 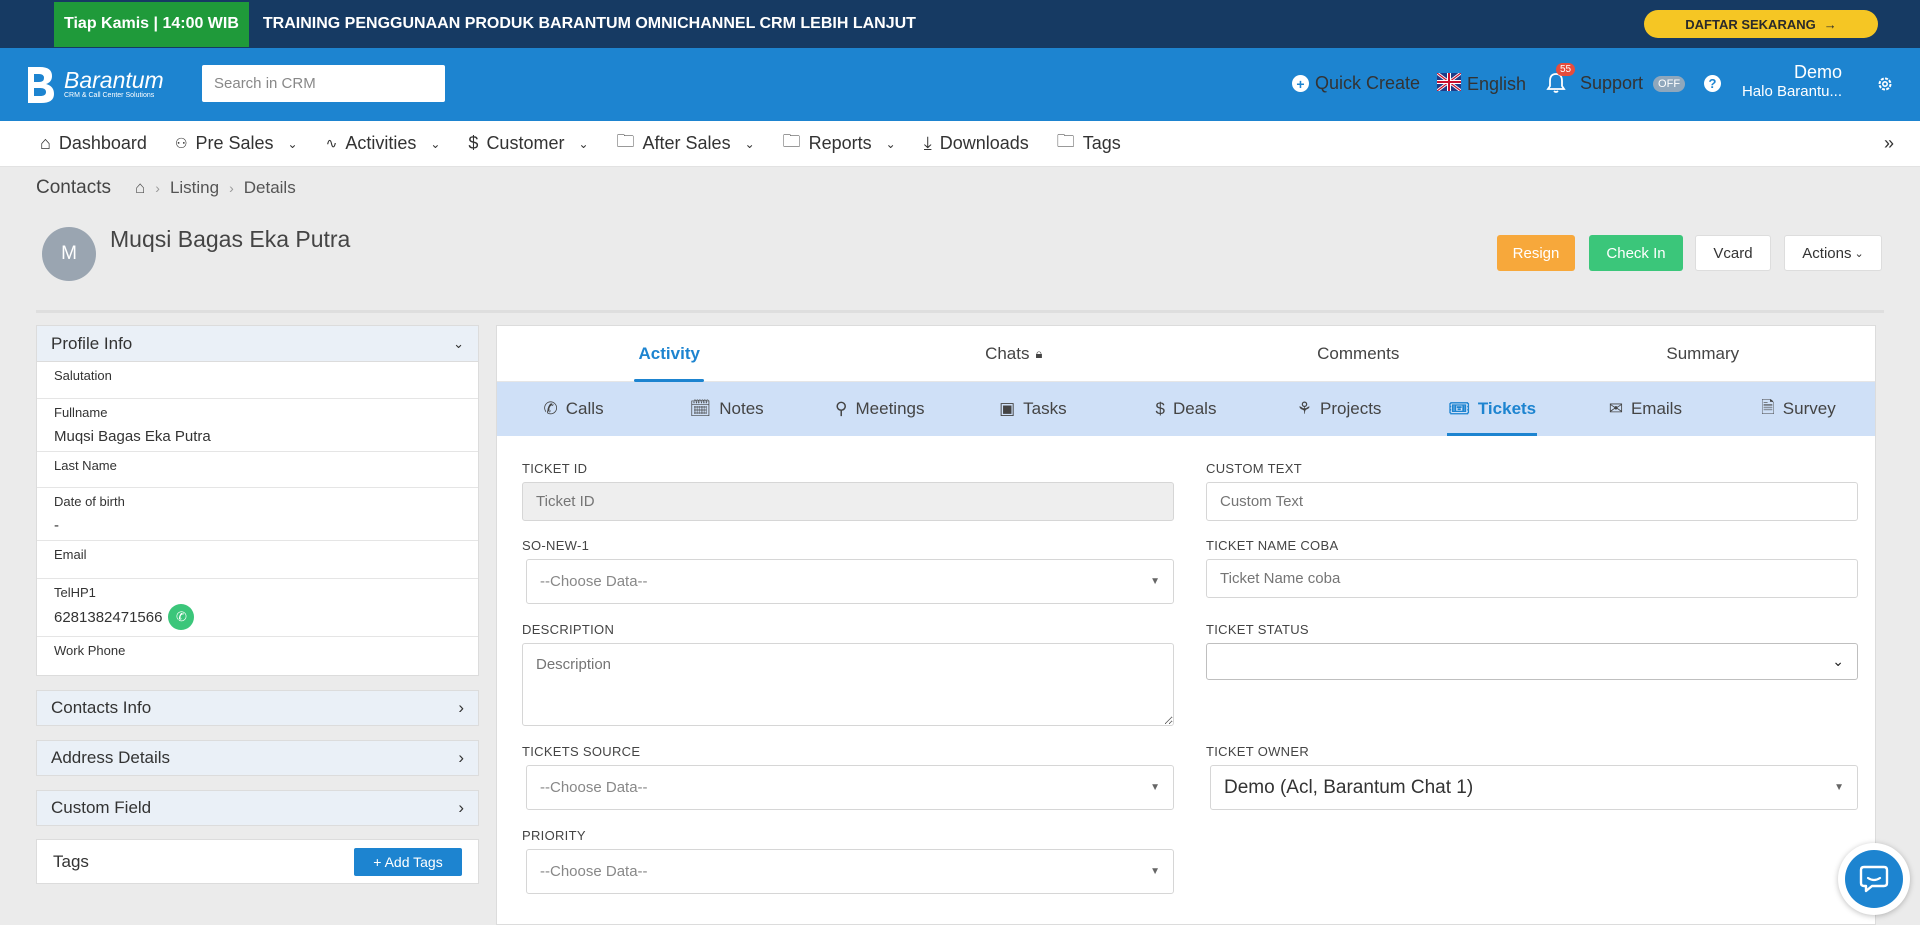 What do you see at coordinates (1534, 787) in the screenshot?
I see `ticket-owner-select: Demo (Acl, Barantum Chat 1) ▼` at bounding box center [1534, 787].